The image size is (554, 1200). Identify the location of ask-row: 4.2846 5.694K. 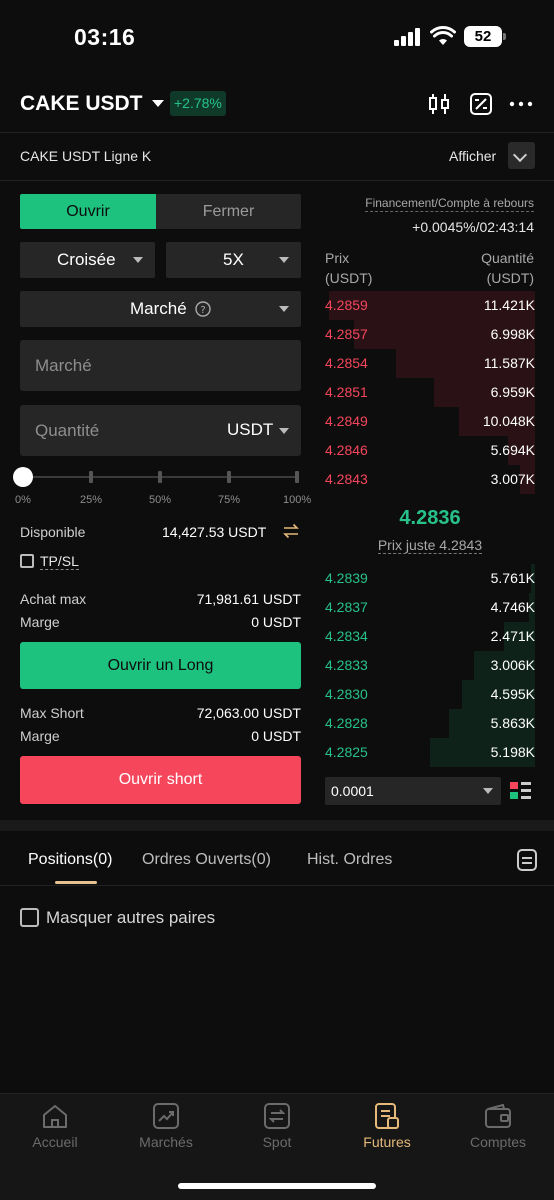
(430, 450).